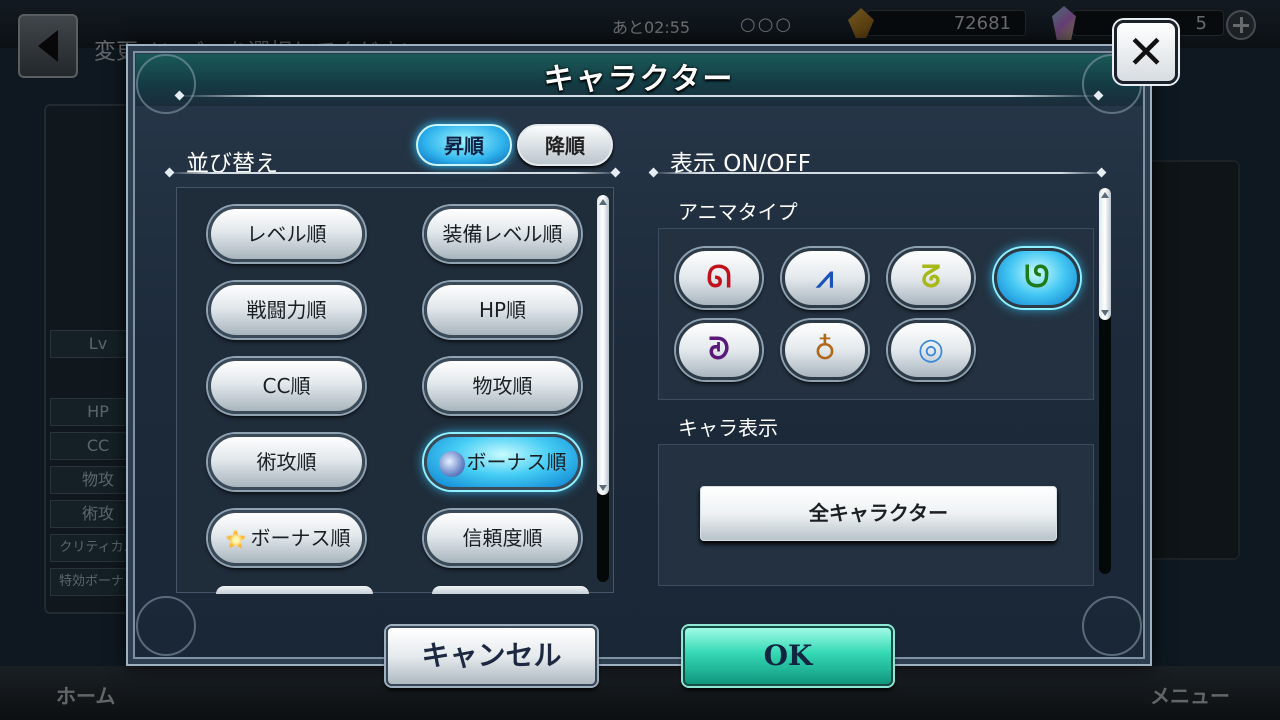 The image size is (1280, 720). I want to click on sort-level-button: レベル順, so click(286, 234).